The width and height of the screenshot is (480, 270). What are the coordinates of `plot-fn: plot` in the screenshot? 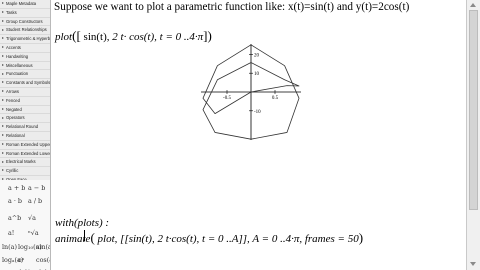 It's located at (64, 37).